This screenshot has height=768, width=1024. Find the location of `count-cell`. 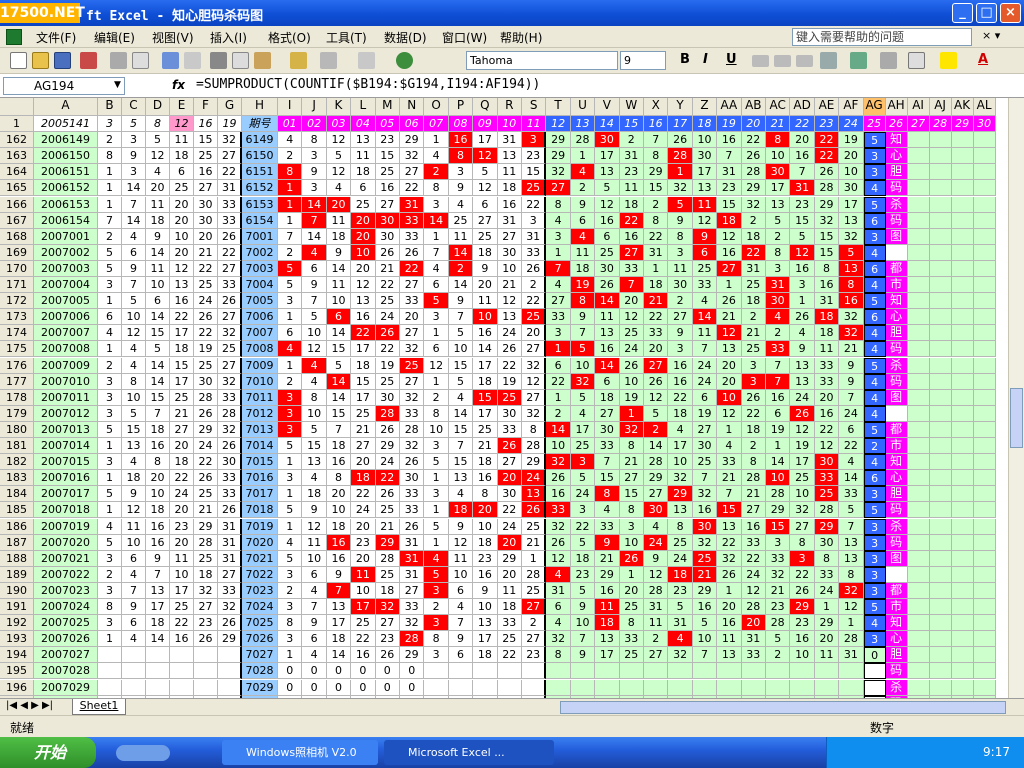

count-cell is located at coordinates (874, 671).